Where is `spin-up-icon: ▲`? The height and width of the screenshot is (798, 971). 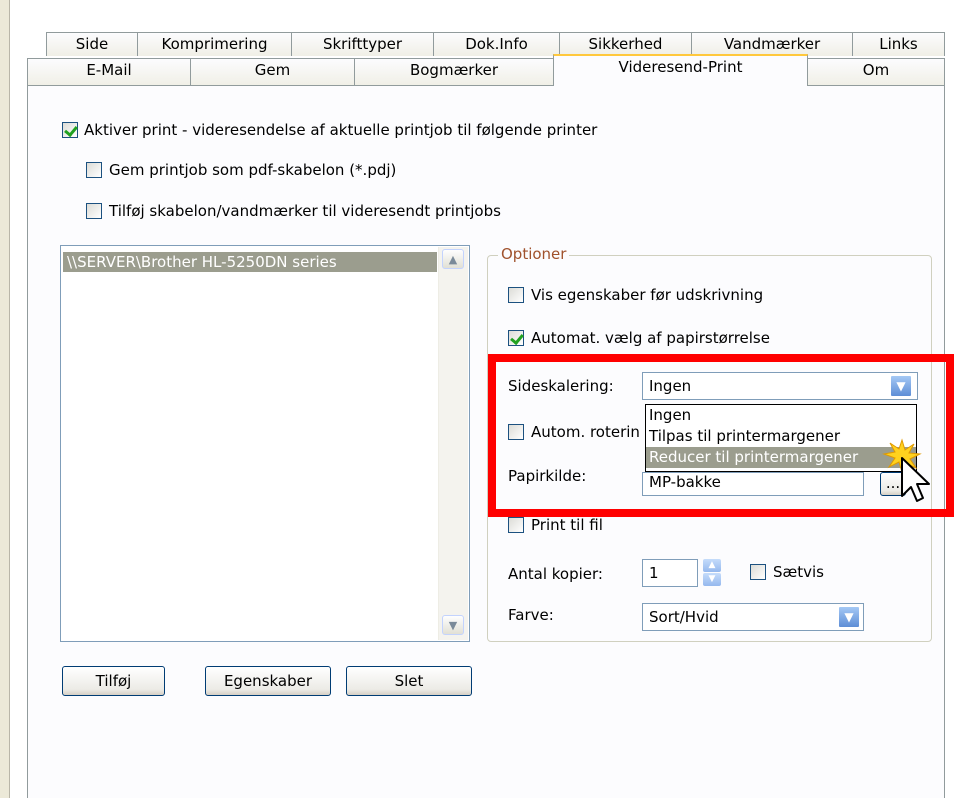
spin-up-icon: ▲ is located at coordinates (712, 565).